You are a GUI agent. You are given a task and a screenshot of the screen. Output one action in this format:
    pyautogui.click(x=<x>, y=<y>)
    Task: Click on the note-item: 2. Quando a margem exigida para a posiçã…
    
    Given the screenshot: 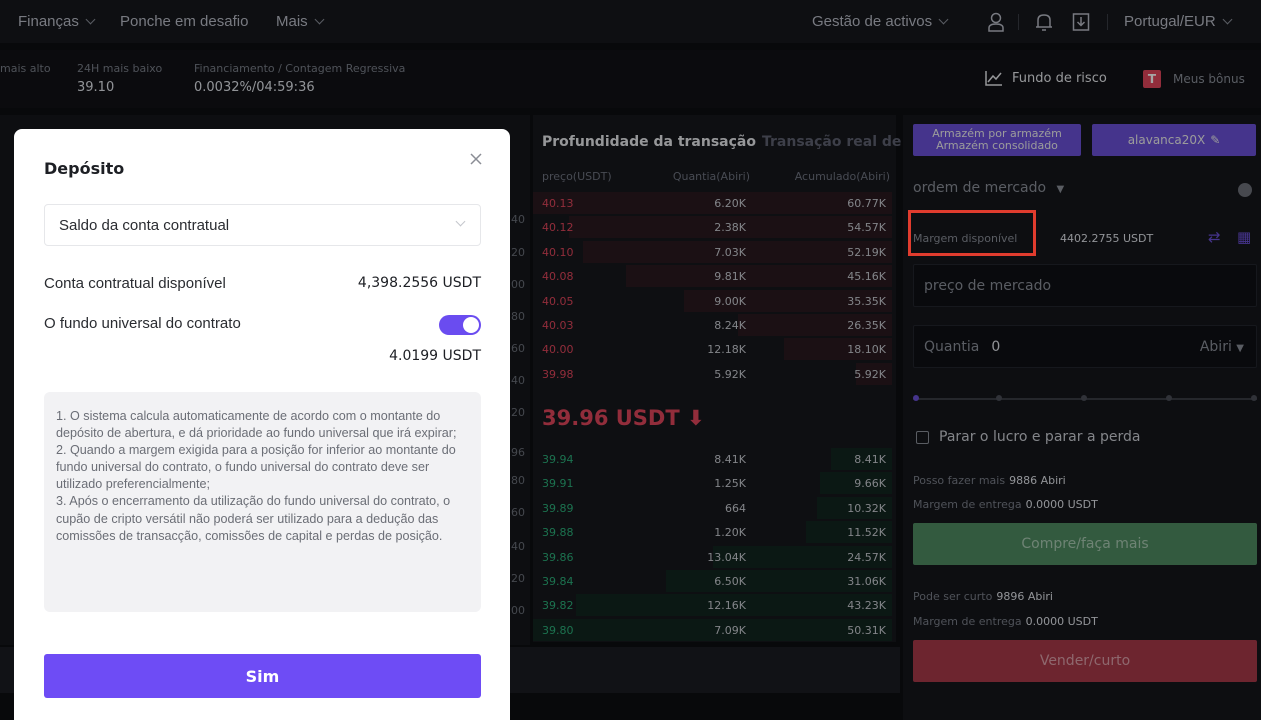 What is the action you would take?
    pyautogui.click(x=256, y=467)
    